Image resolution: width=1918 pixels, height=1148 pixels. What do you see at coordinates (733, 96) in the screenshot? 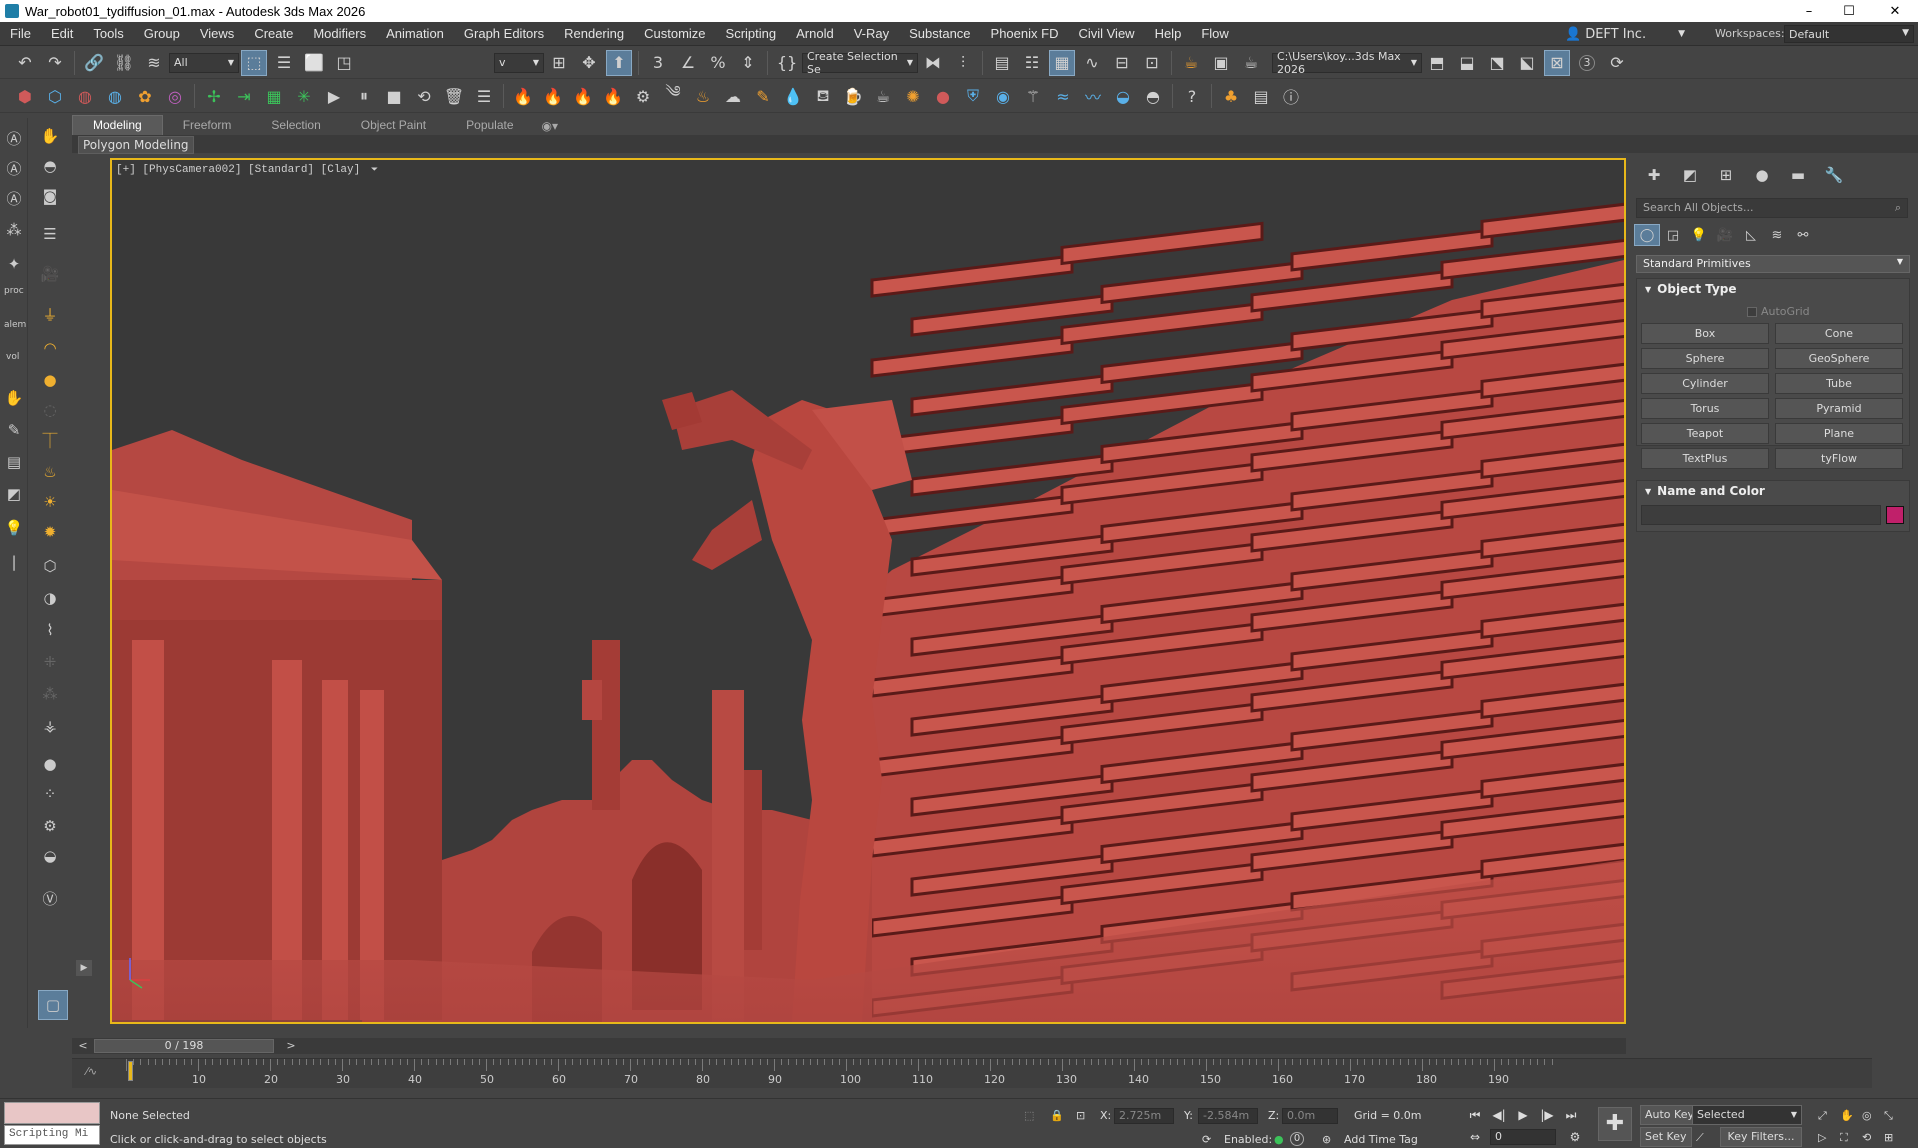
I see `smoke-icon: ☁` at bounding box center [733, 96].